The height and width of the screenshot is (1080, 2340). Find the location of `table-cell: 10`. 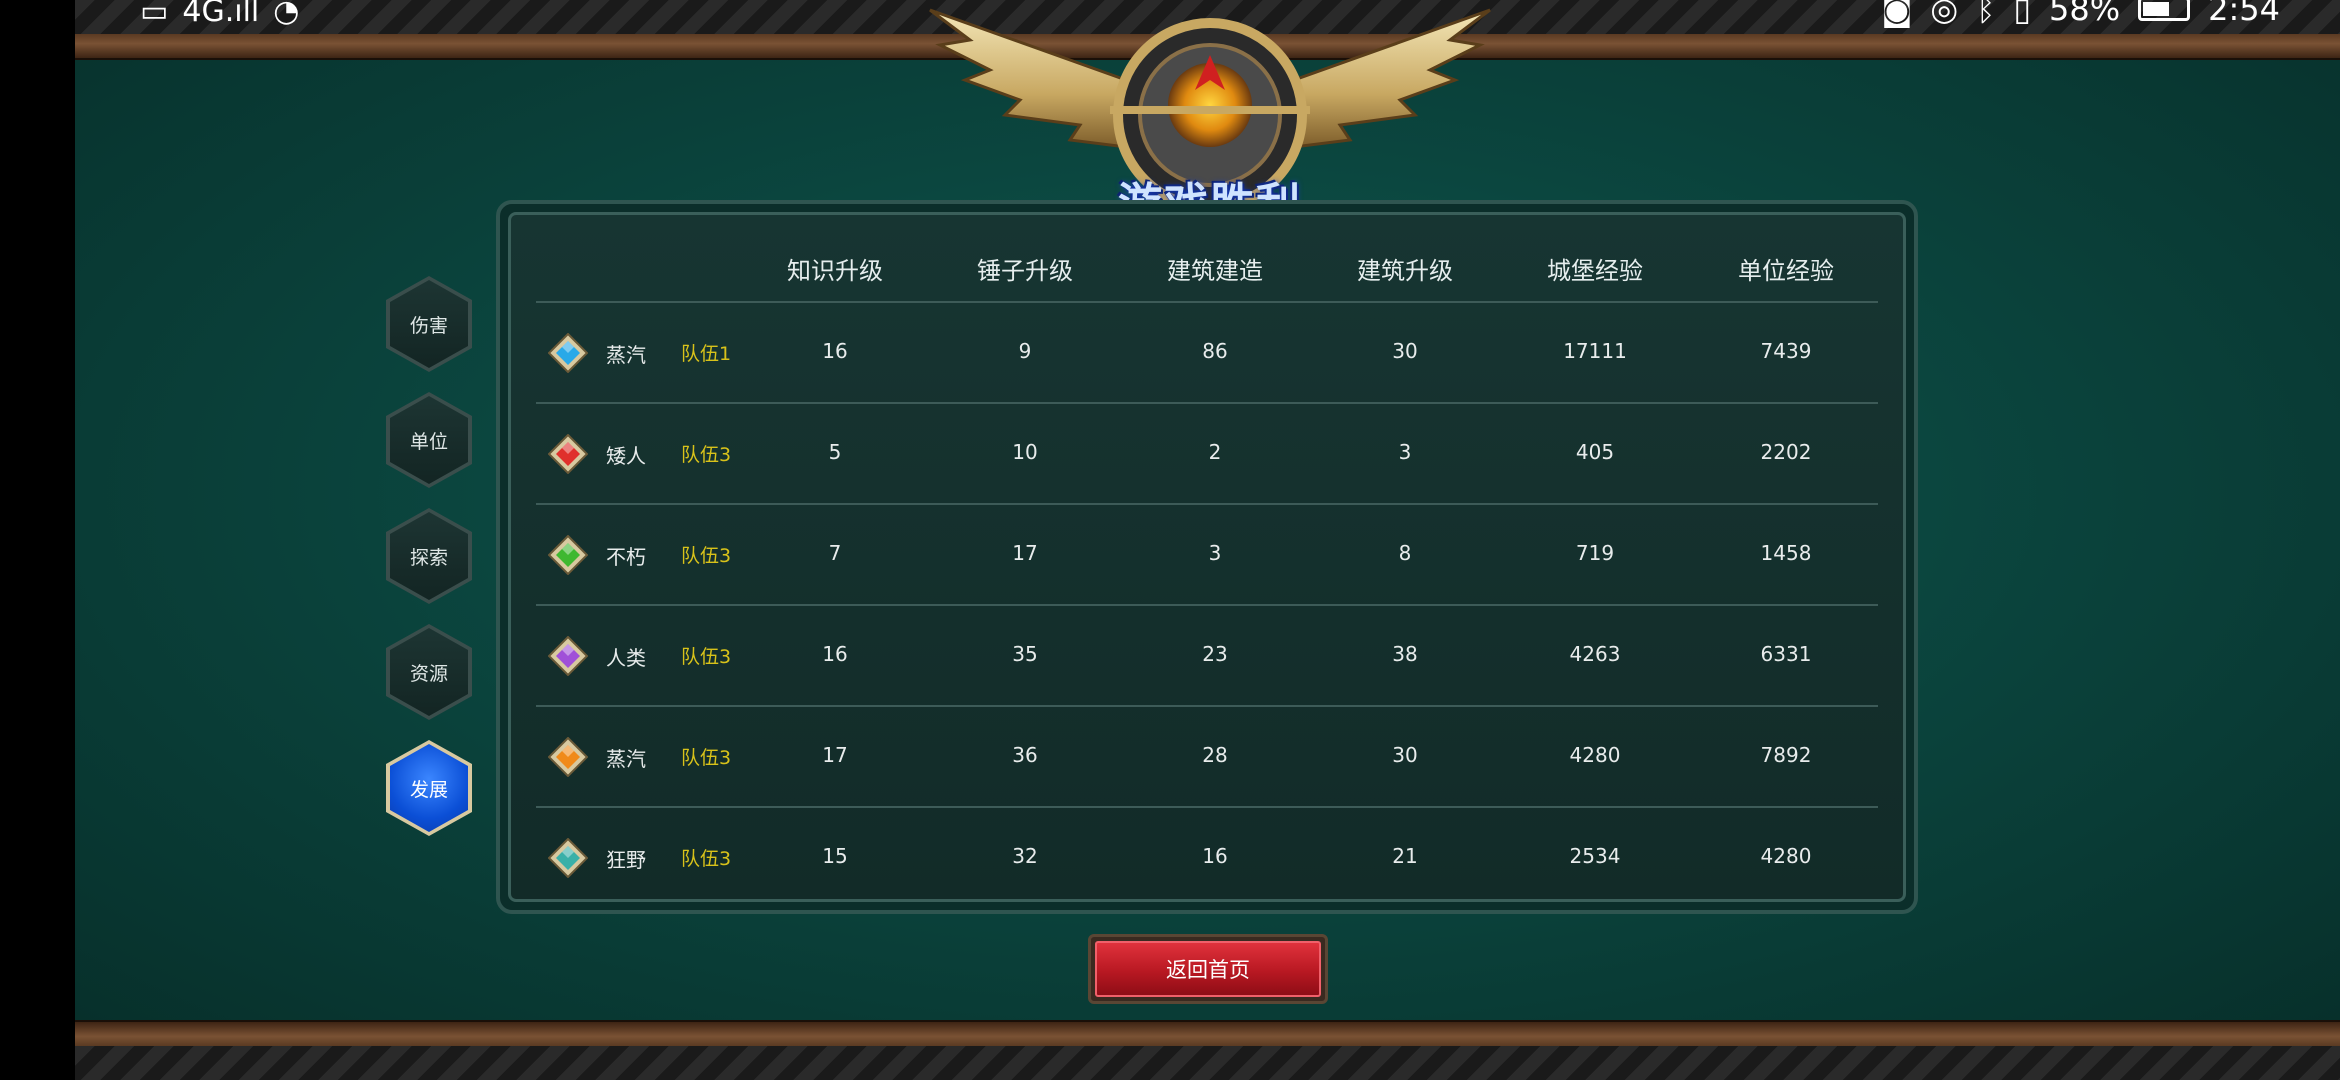

table-cell: 10 is located at coordinates (1025, 452).